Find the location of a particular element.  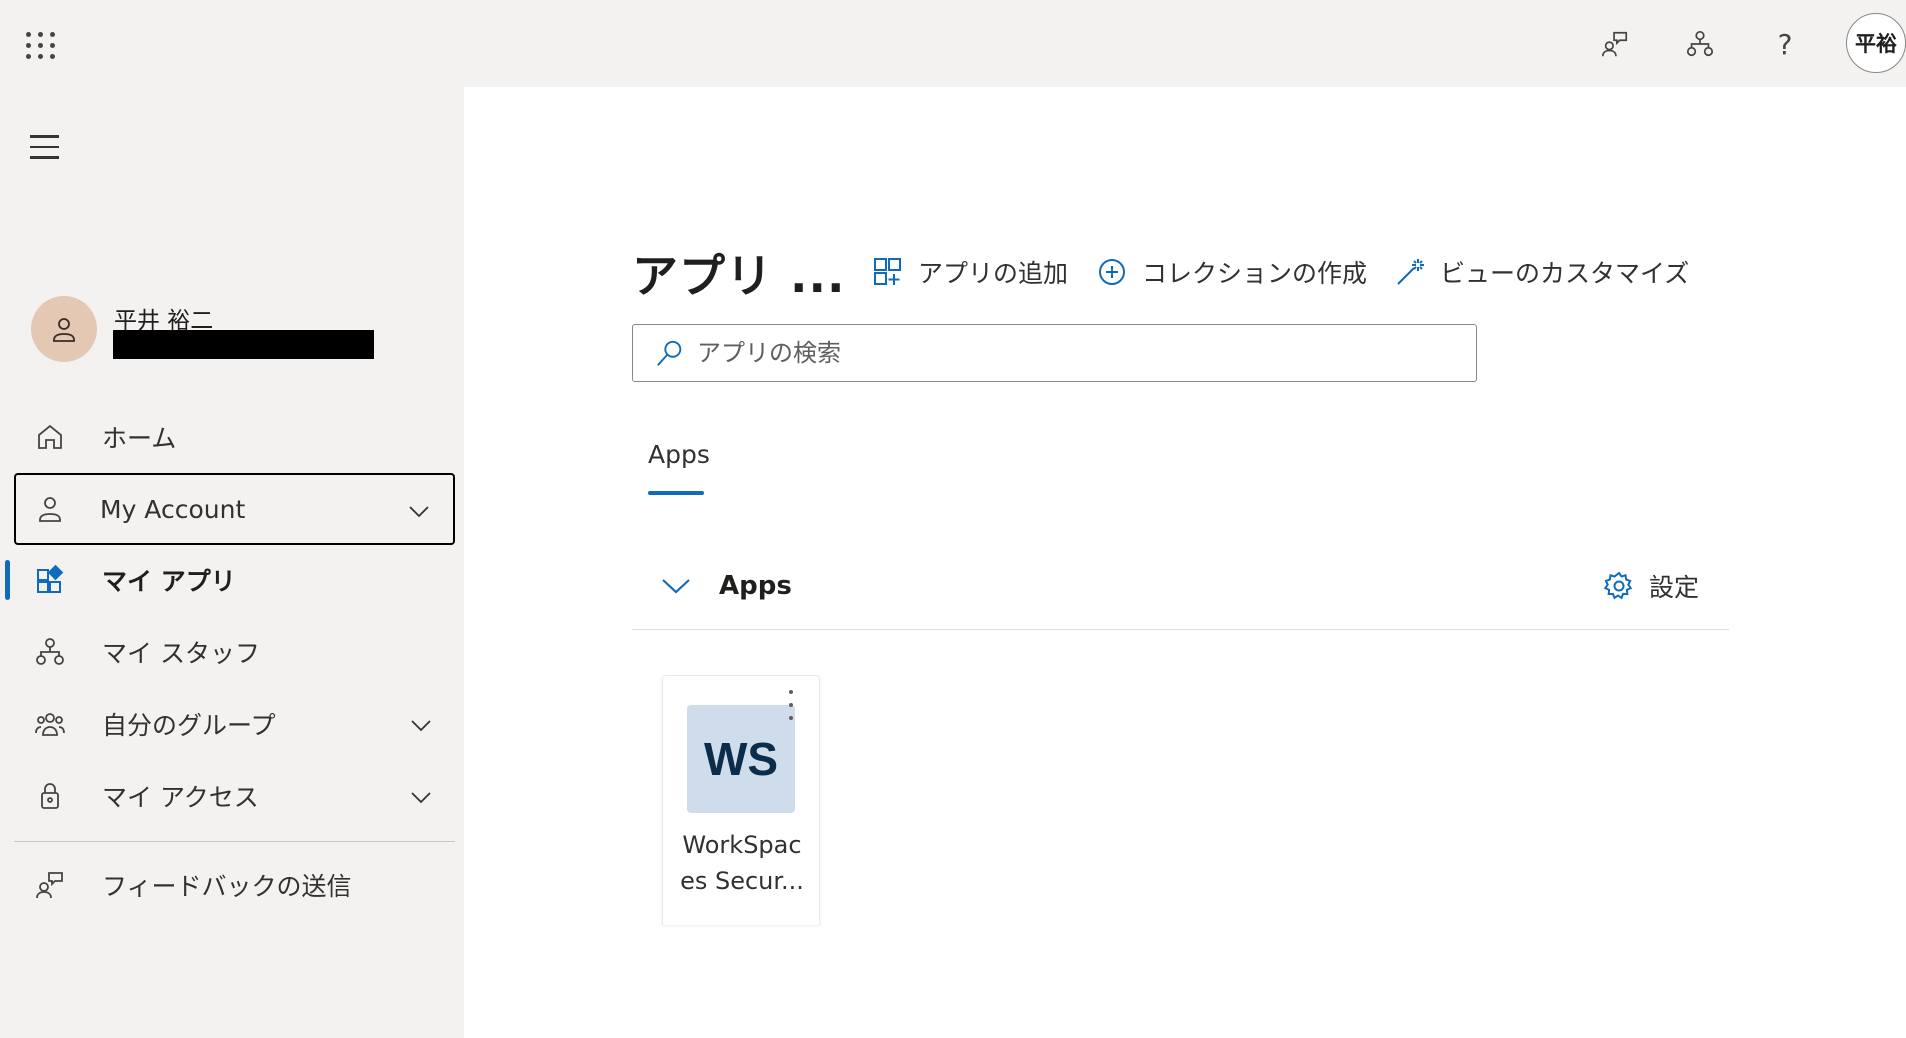

search-icon is located at coordinates (669, 353).